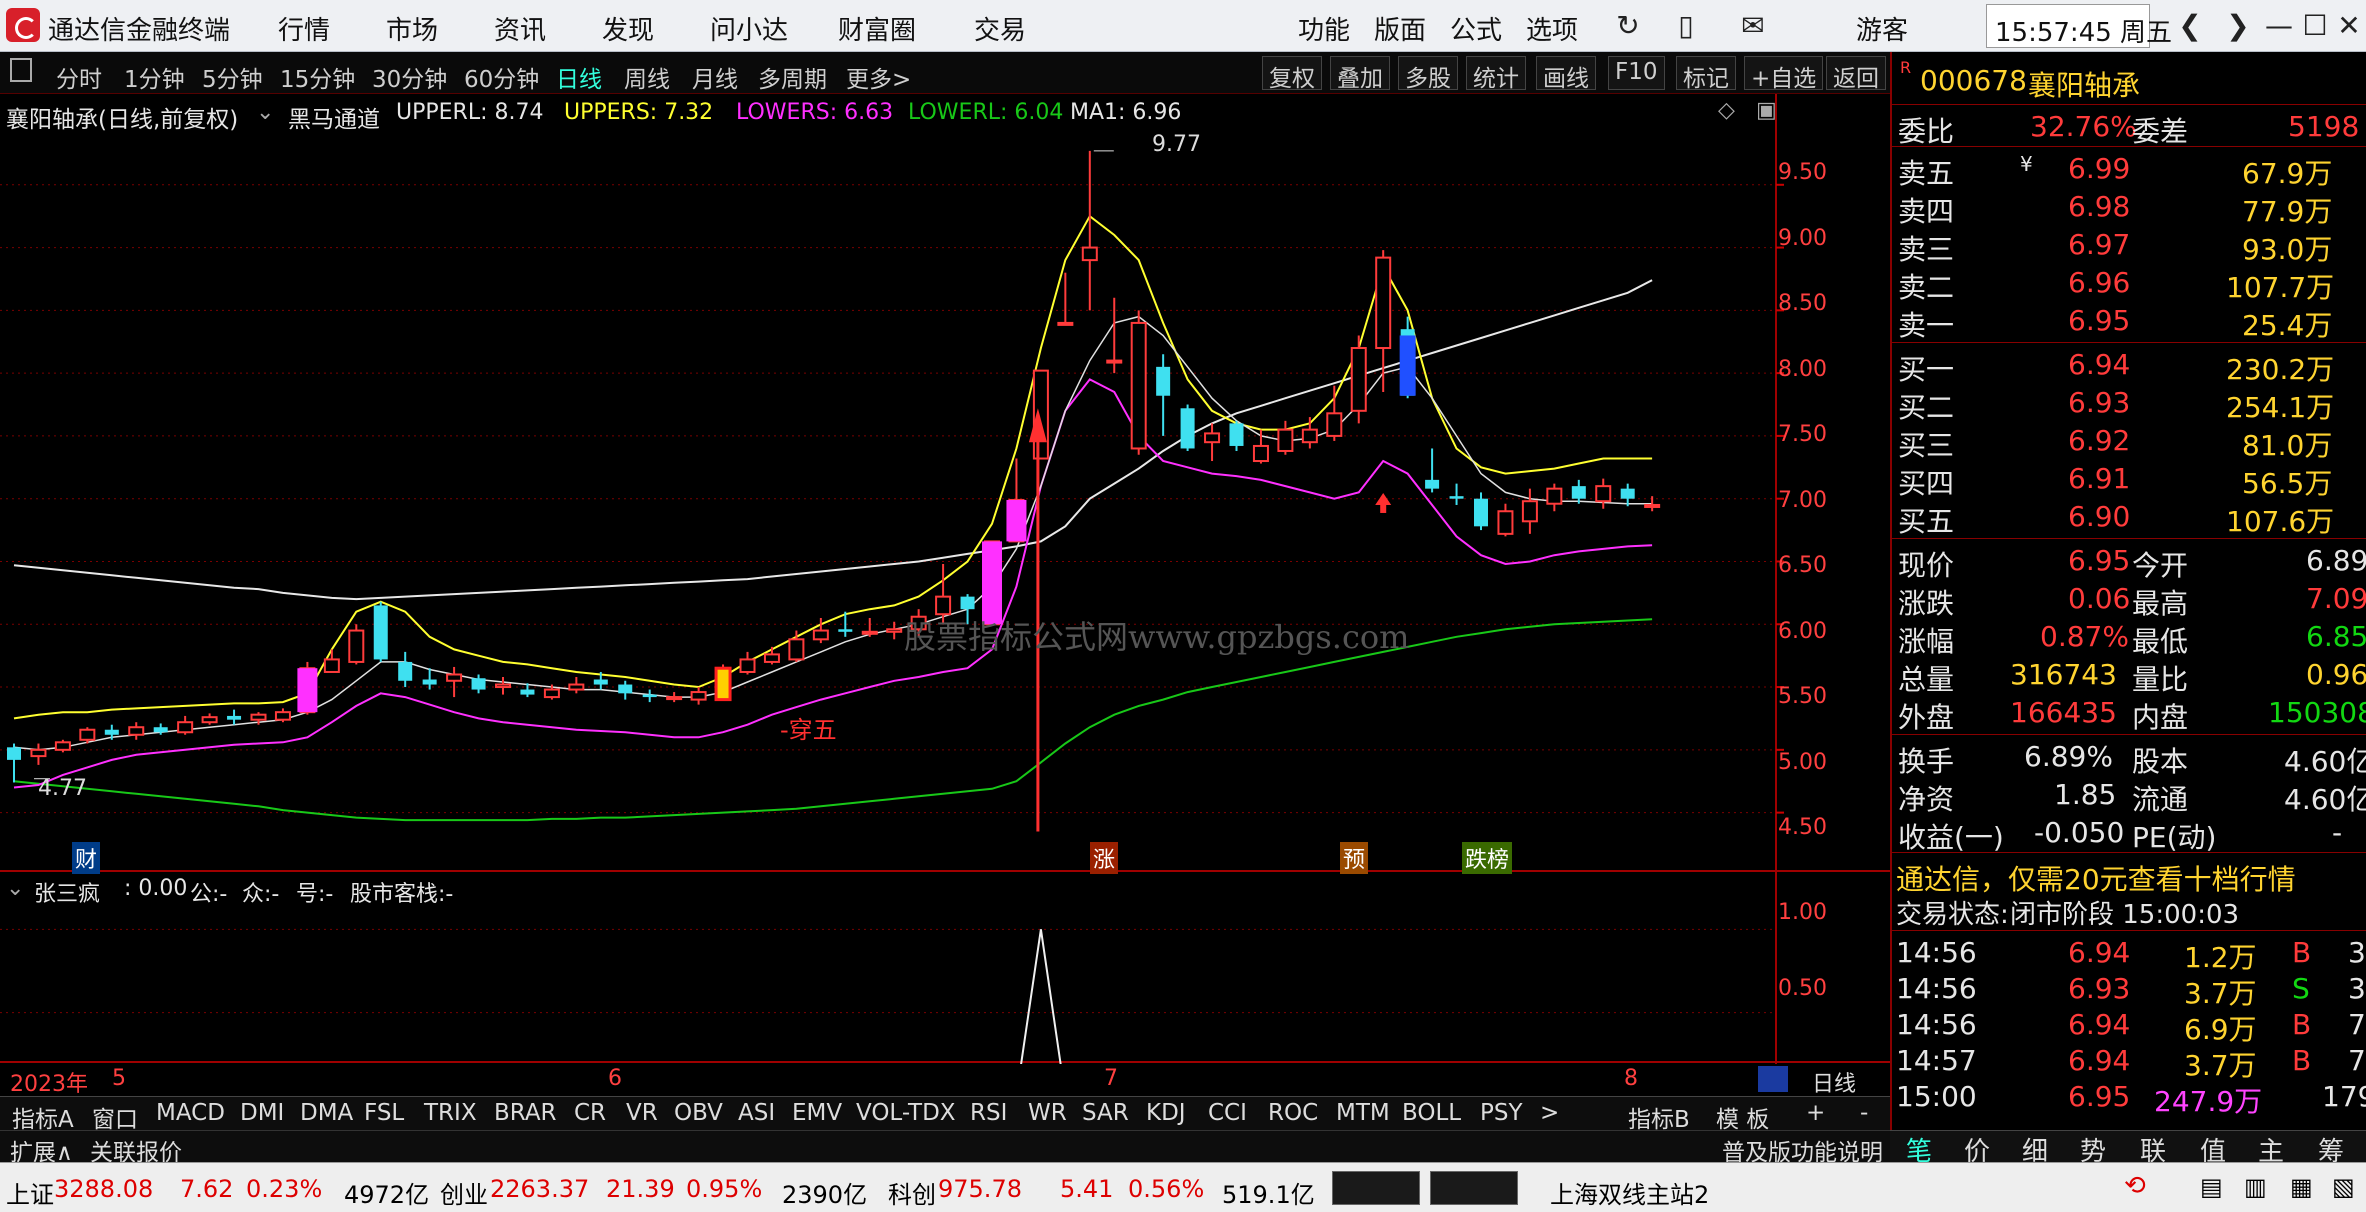 The width and height of the screenshot is (2366, 1212). What do you see at coordinates (912, 1192) in the screenshot?
I see `kc-label: 科创` at bounding box center [912, 1192].